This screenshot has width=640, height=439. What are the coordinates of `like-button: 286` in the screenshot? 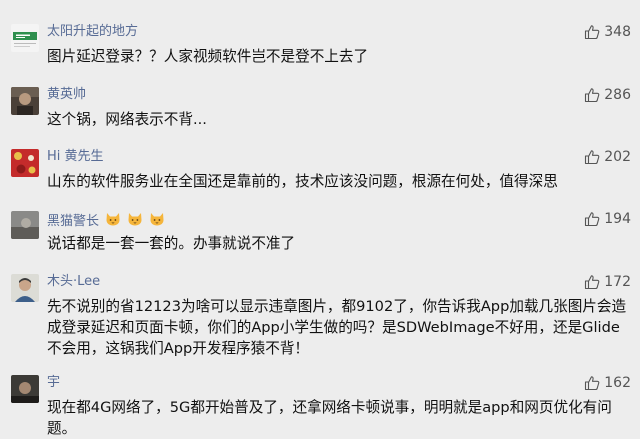 It's located at (607, 95).